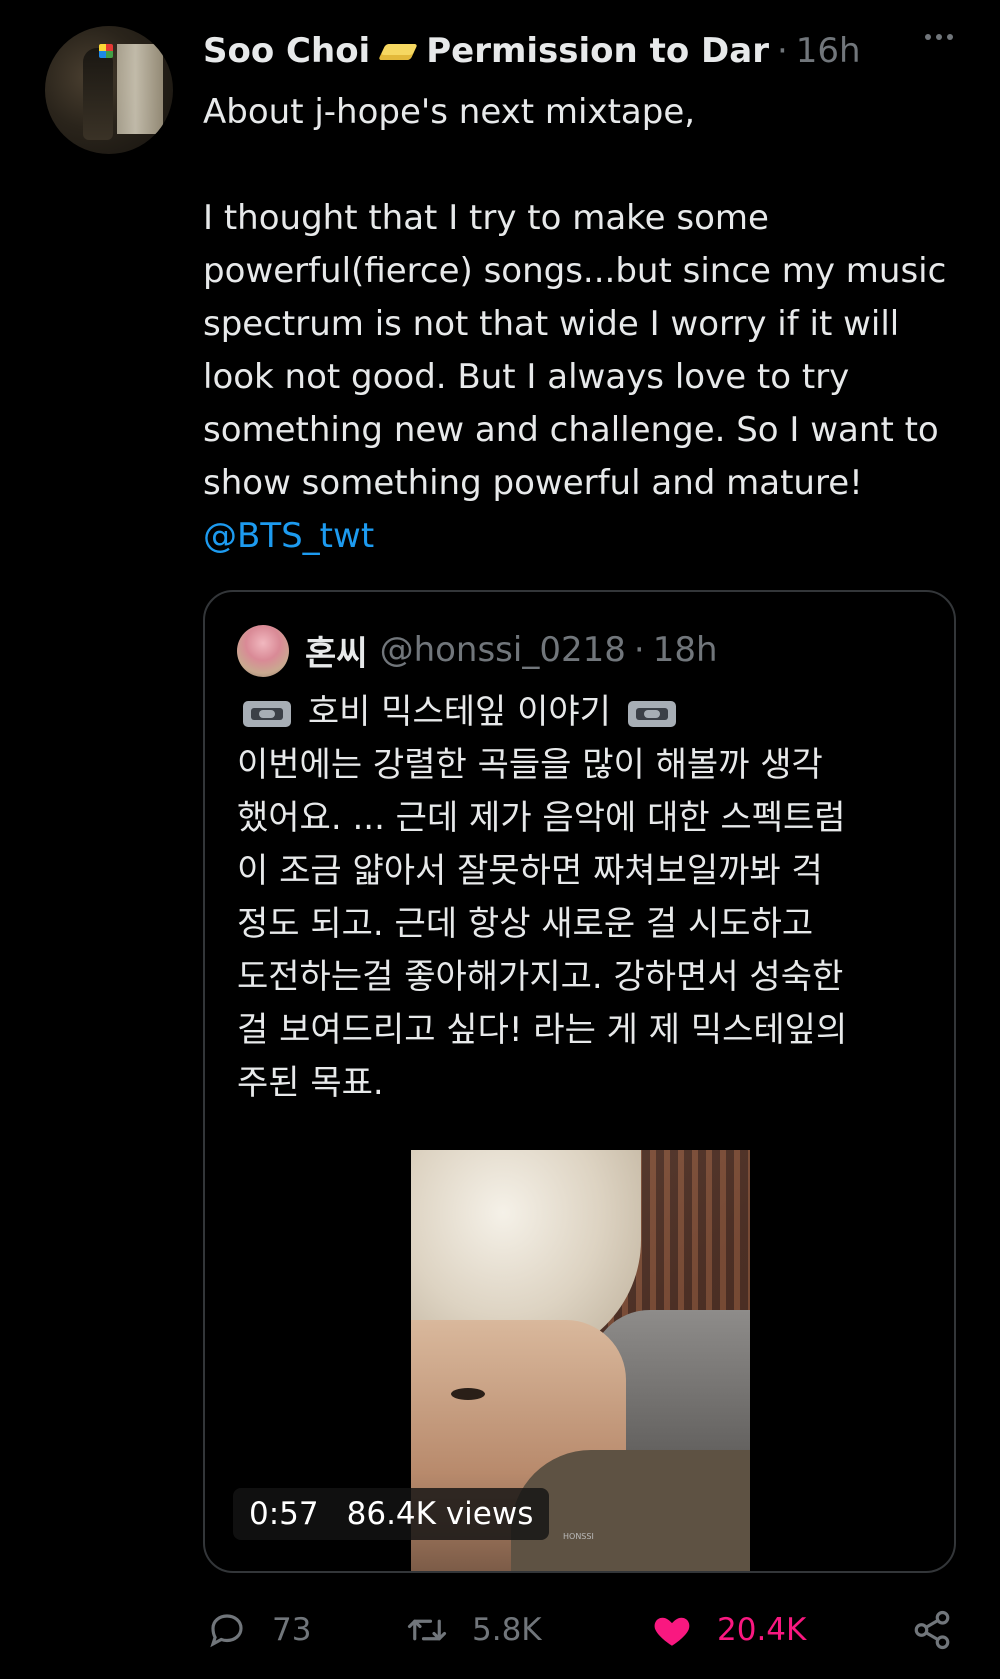 The width and height of the screenshot is (1000, 1679). I want to click on more-horizontal-icon, so click(939, 37).